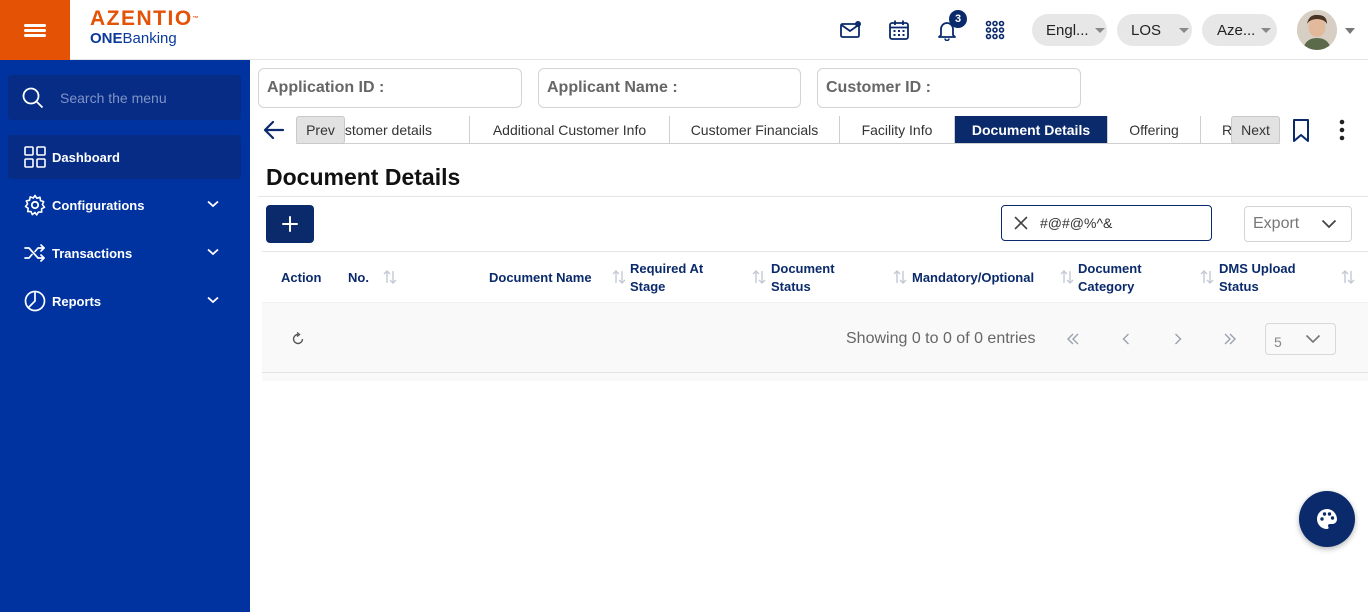 This screenshot has height=612, width=1368. What do you see at coordinates (1115, 223) in the screenshot?
I see `table-search-input` at bounding box center [1115, 223].